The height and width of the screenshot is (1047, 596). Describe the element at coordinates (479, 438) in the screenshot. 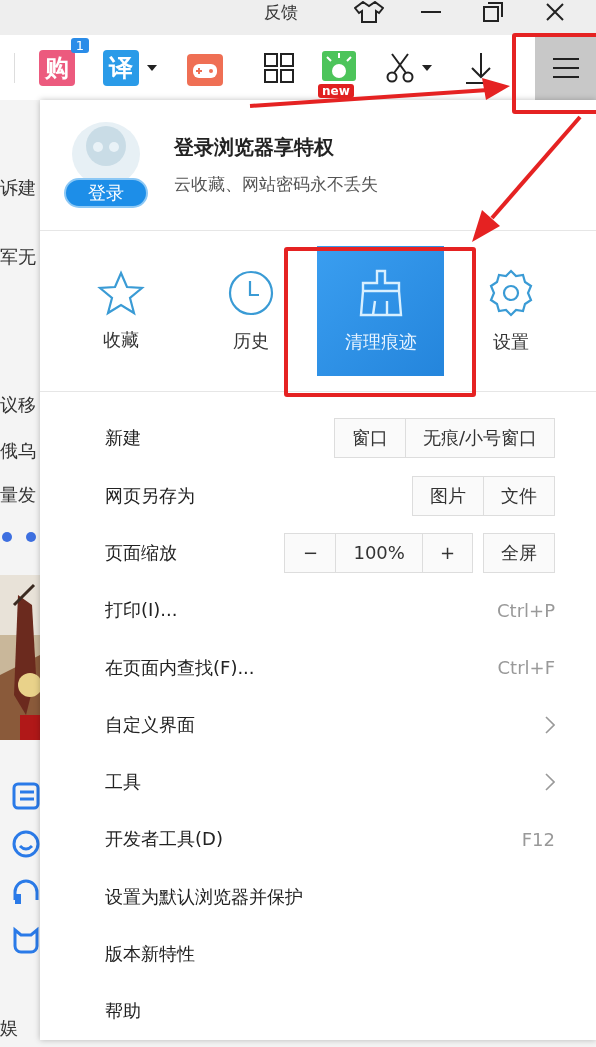

I see `menu-option-button: 无痕/小号窗口` at that location.